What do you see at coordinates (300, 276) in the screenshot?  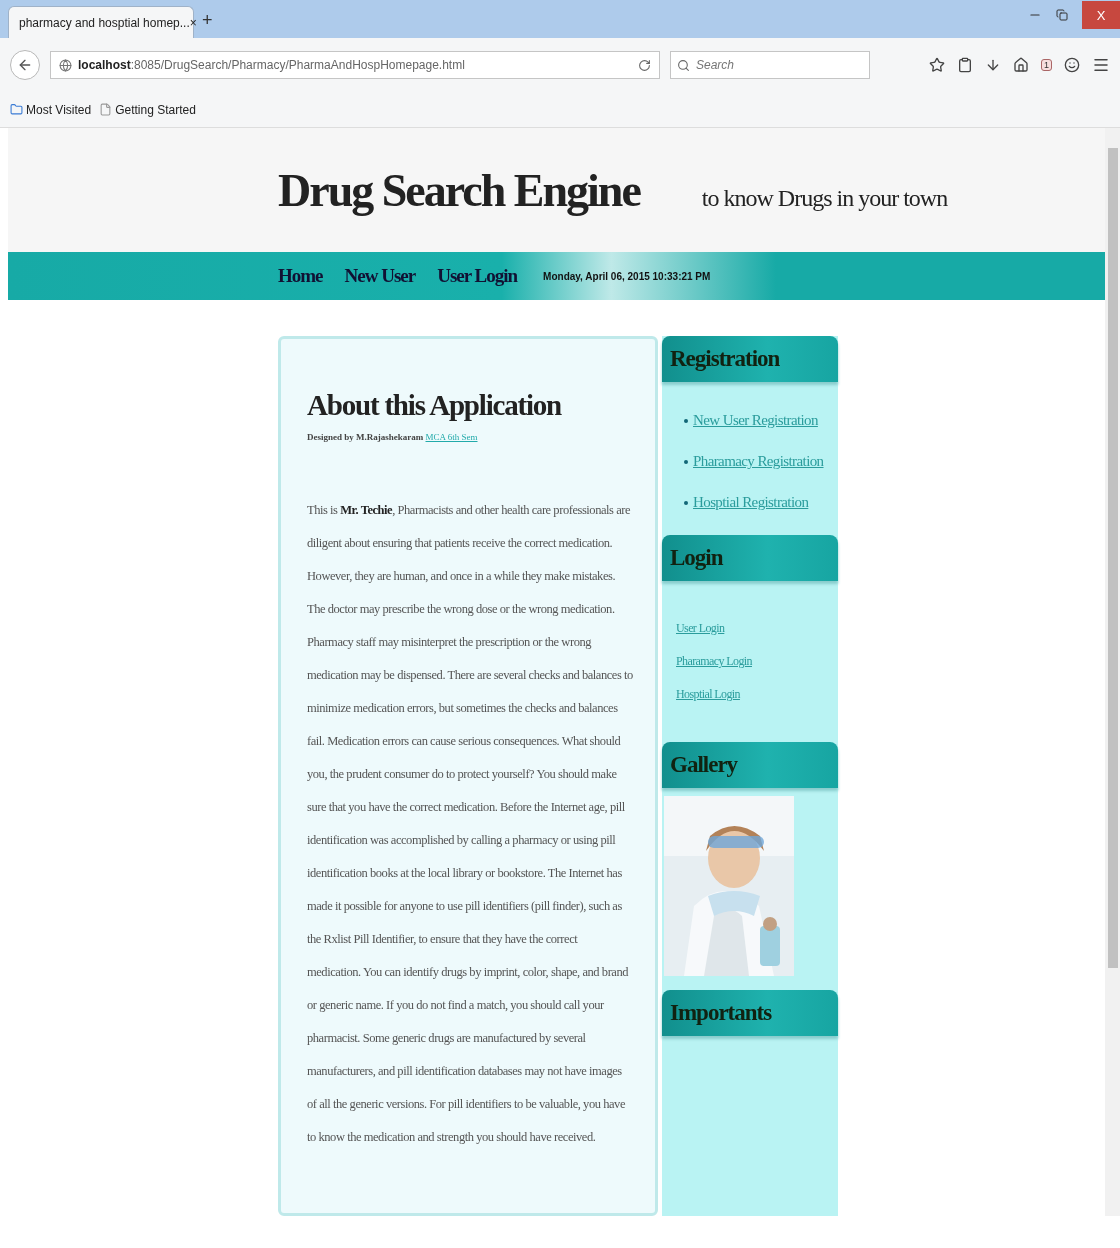 I see `nav-link: Home` at bounding box center [300, 276].